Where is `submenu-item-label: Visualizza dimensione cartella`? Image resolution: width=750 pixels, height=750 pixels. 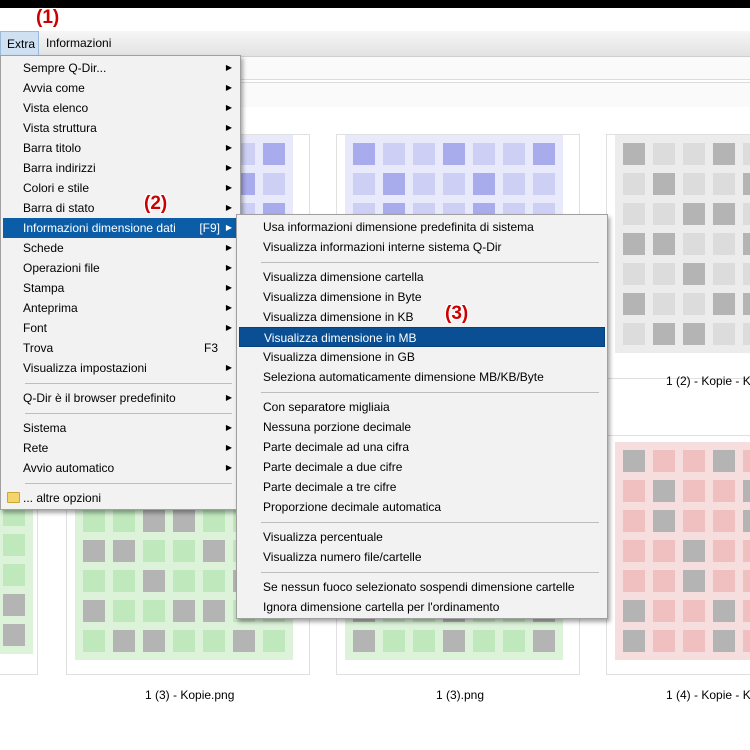 submenu-item-label: Visualizza dimensione cartella is located at coordinates (343, 277).